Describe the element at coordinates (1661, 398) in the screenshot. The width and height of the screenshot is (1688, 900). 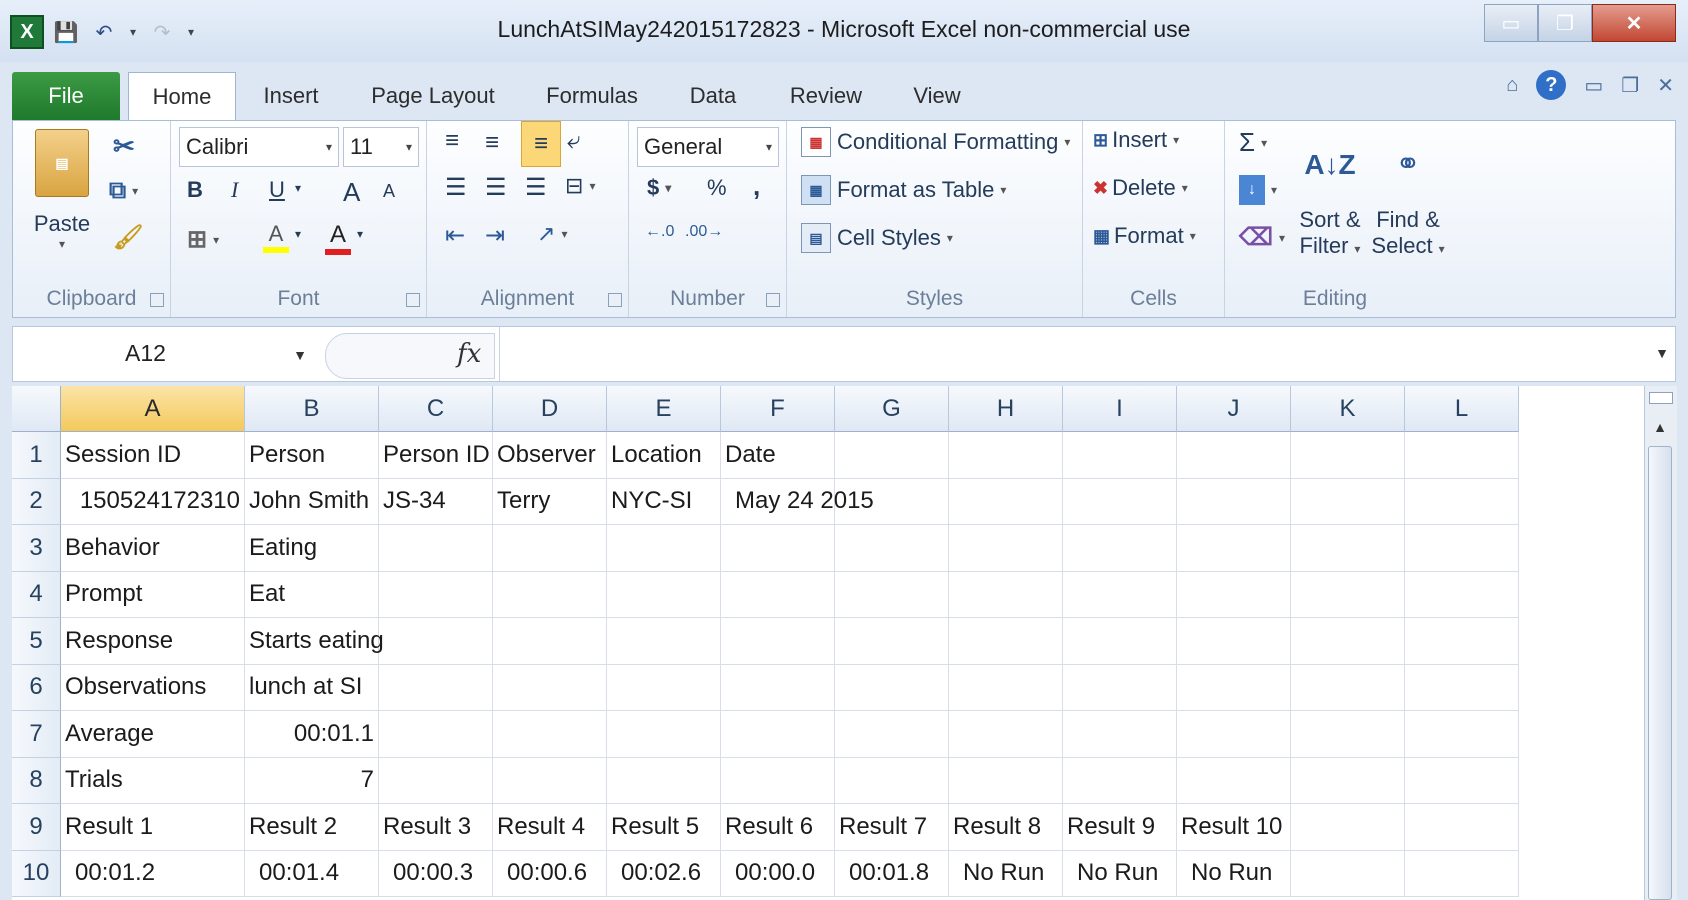
I see `split-box` at that location.